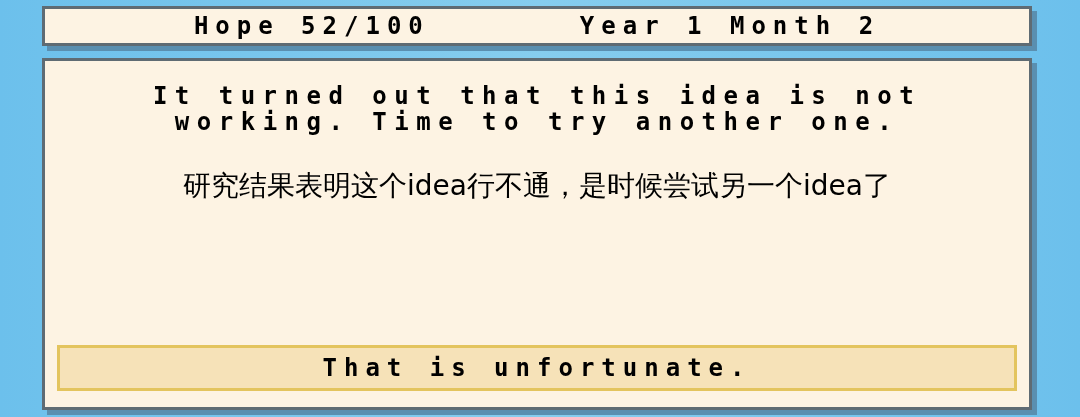 The width and height of the screenshot is (1080, 417). I want to click on hope-status: Hope 52/100, so click(311, 26).